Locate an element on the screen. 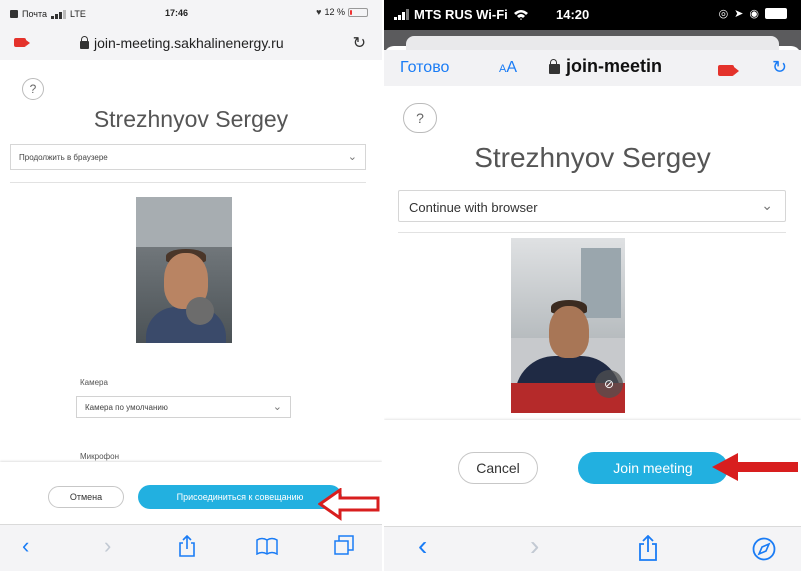  lock-rotation-icon: ◎ is located at coordinates (723, 14).